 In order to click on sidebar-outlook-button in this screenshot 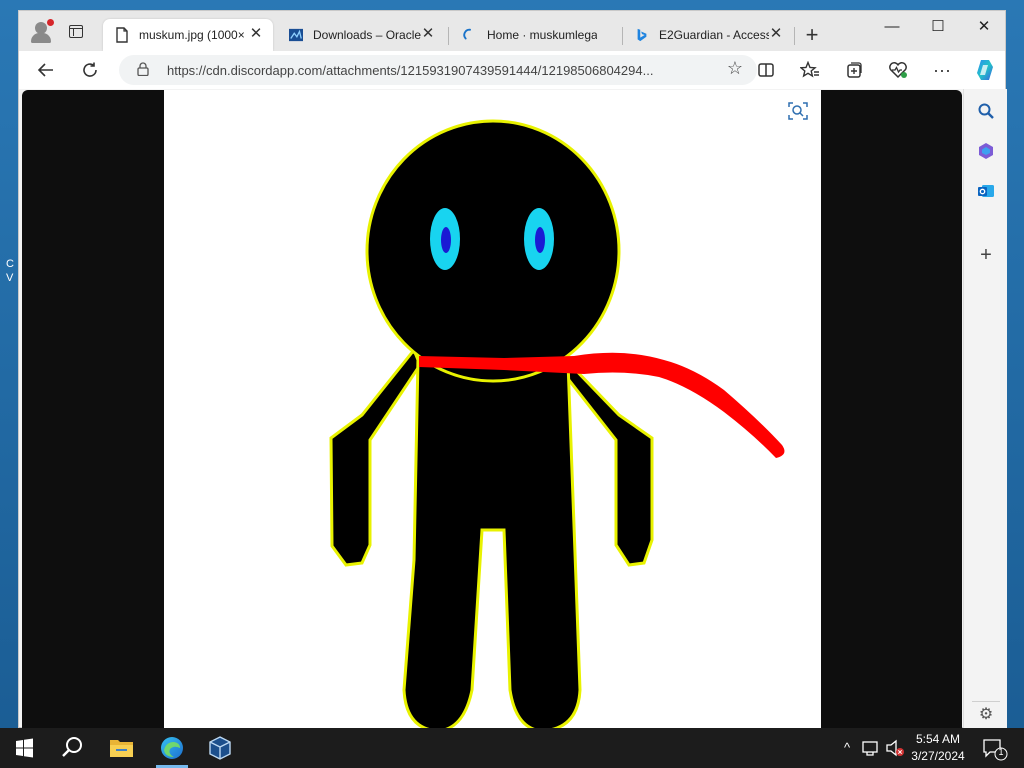, I will do `click(986, 191)`.